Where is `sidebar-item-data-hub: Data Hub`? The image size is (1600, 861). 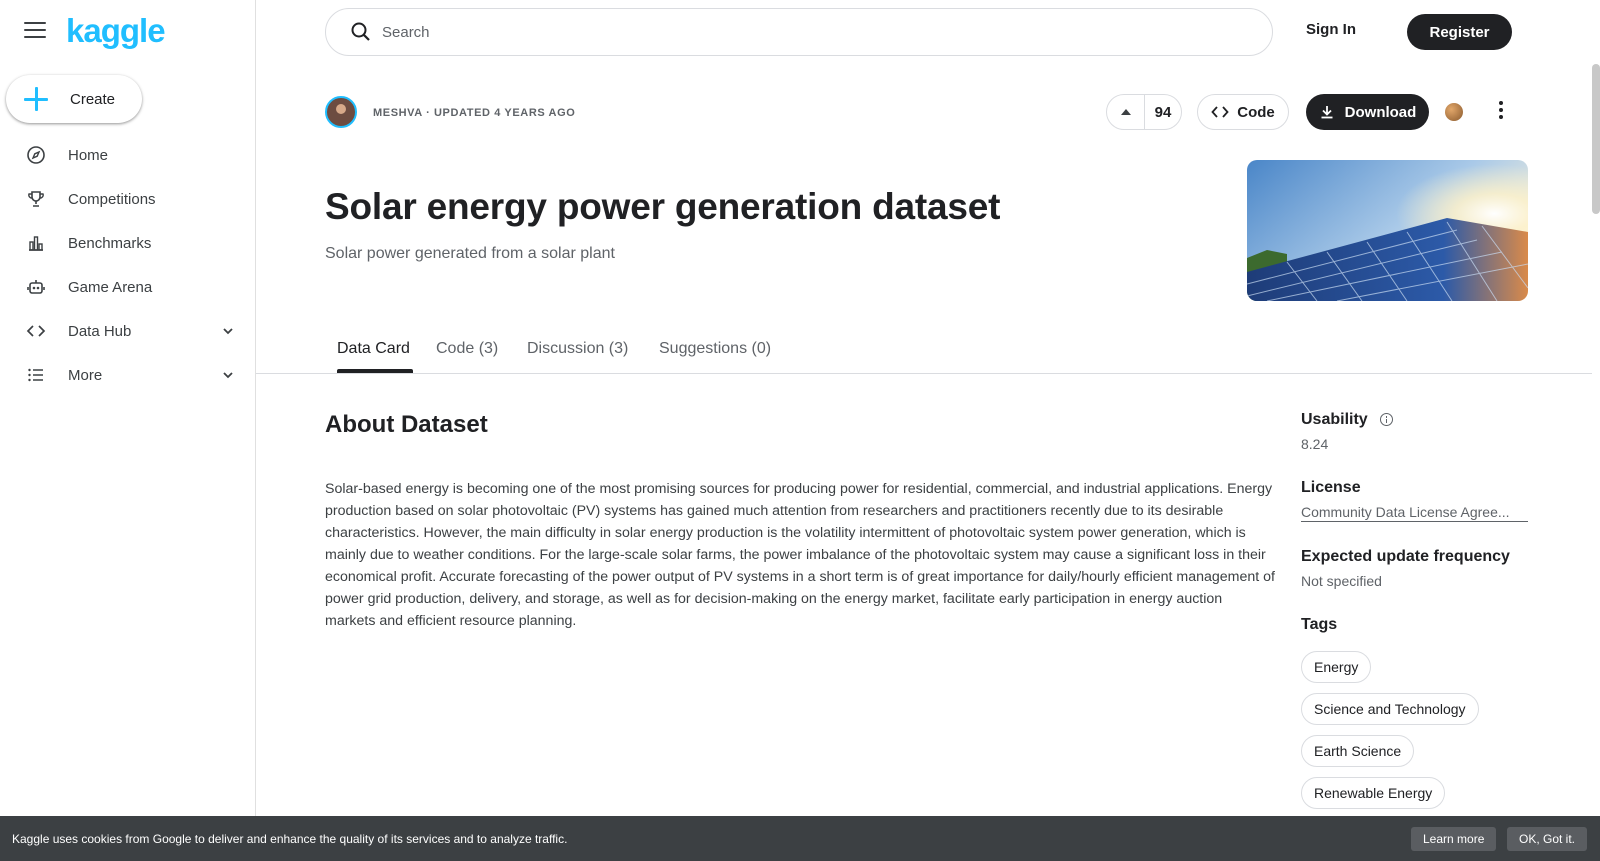 sidebar-item-data-hub: Data Hub is located at coordinates (128, 331).